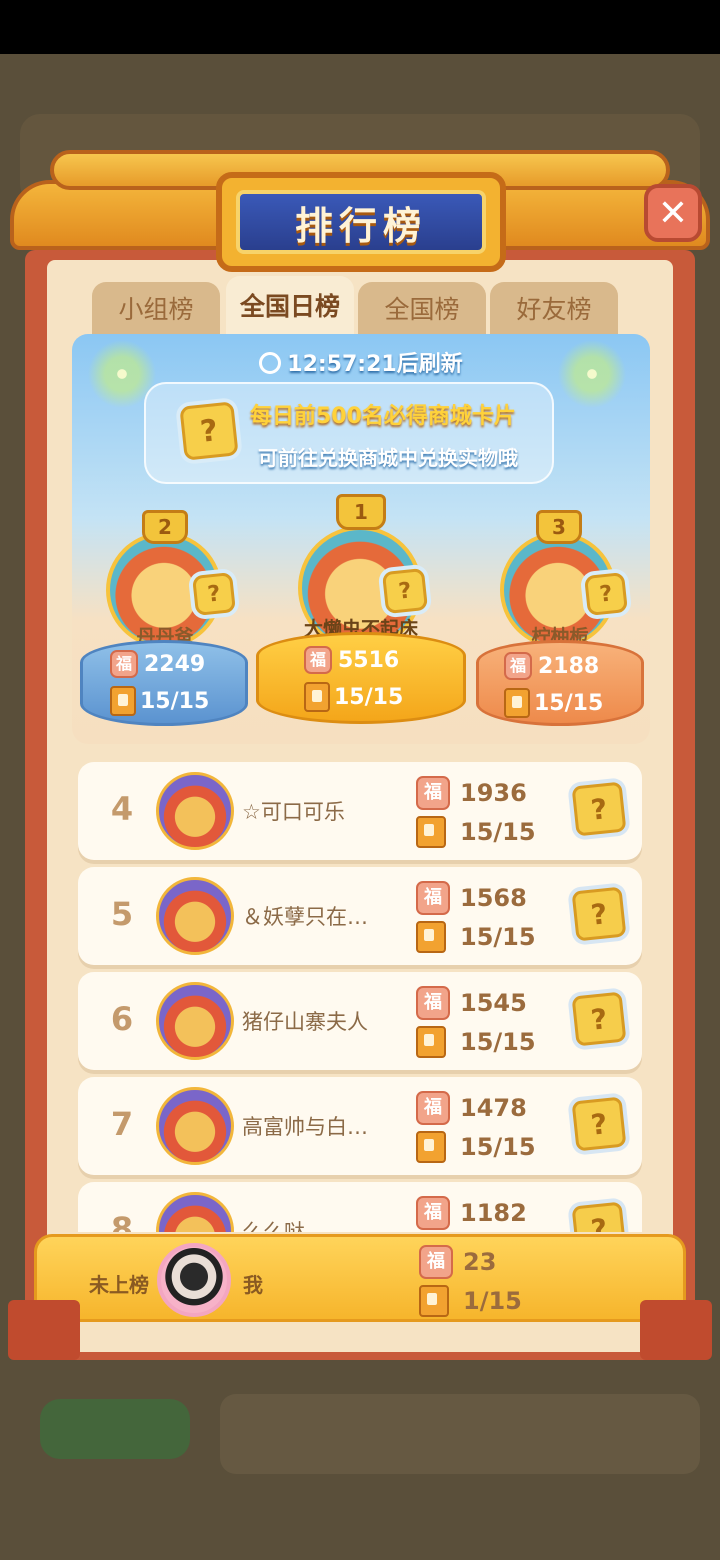 This screenshot has height=1560, width=720. What do you see at coordinates (676, 1330) in the screenshot?
I see `pillar-right` at bounding box center [676, 1330].